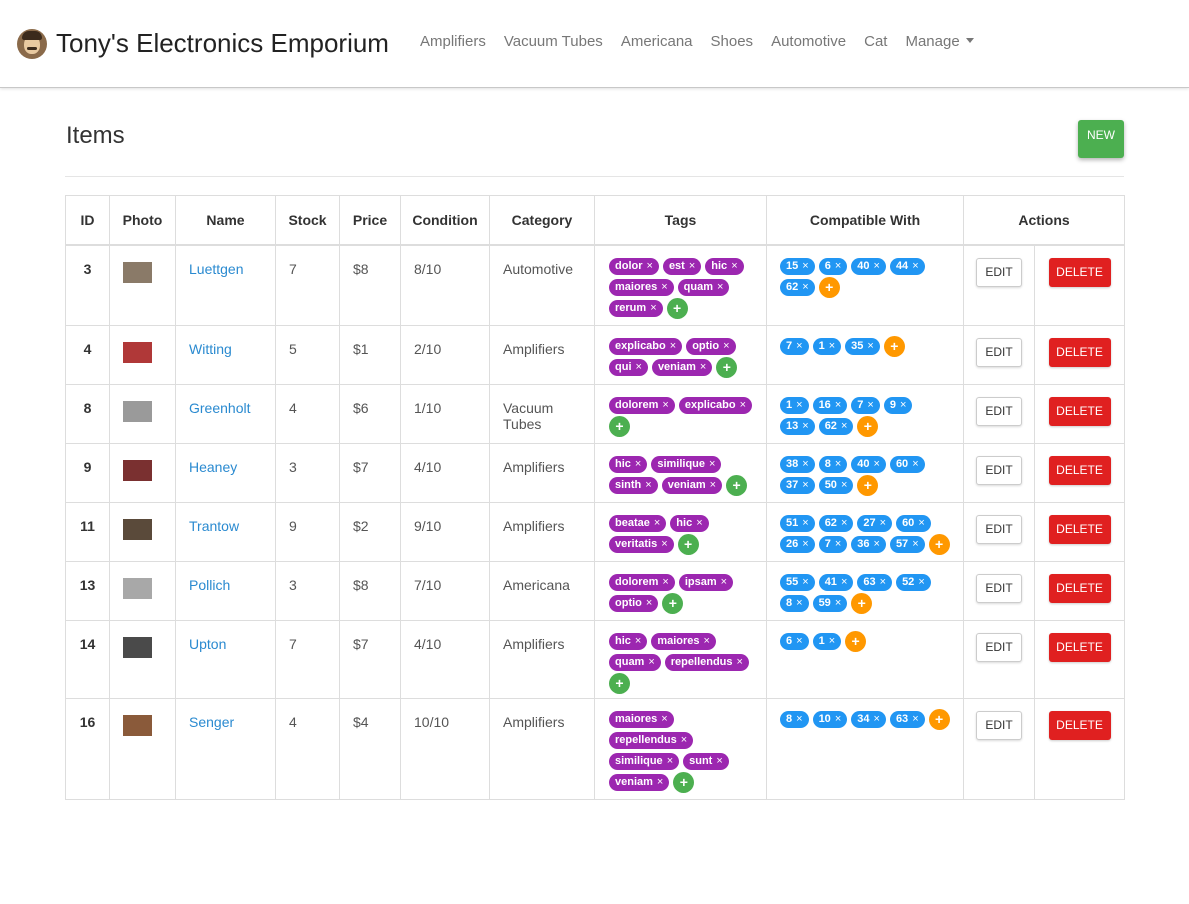 The image size is (1189, 904). Describe the element at coordinates (797, 426) in the screenshot. I see `compatible-chip: 13 ×` at that location.